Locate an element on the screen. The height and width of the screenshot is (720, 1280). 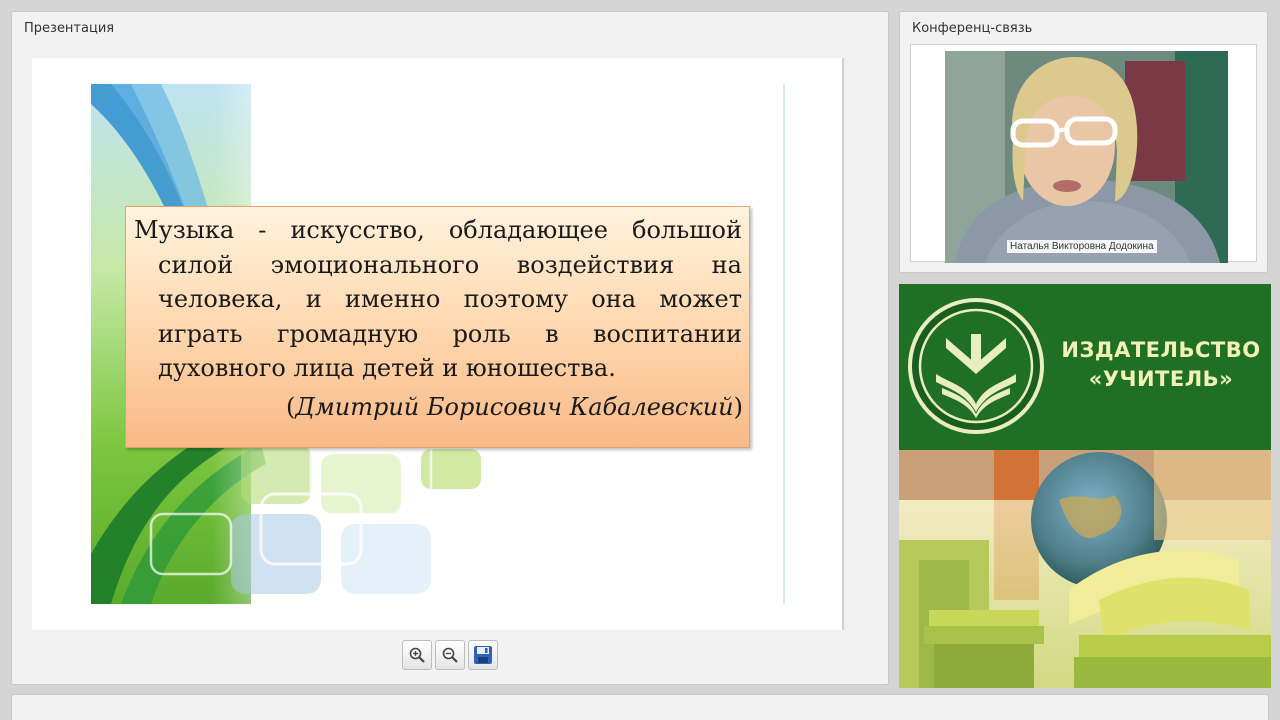
save-button is located at coordinates (483, 655).